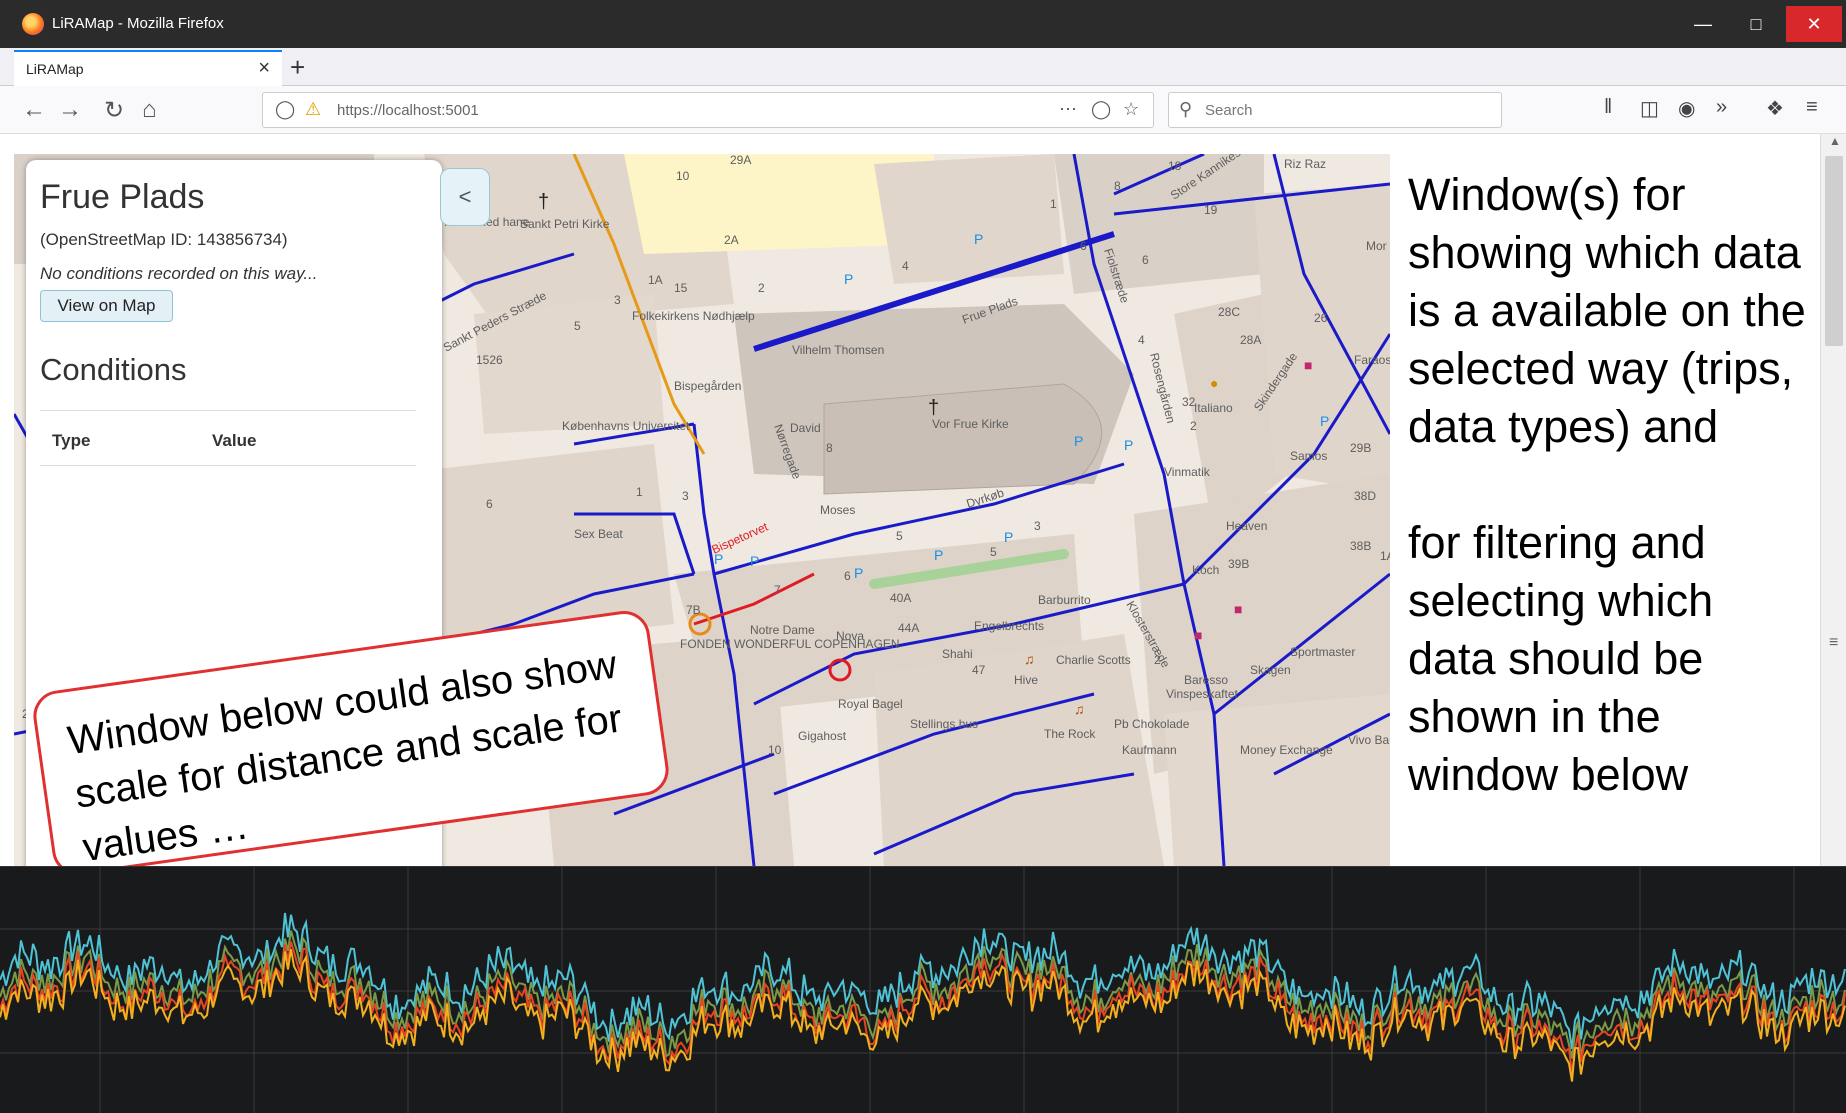  I want to click on map-label-david: David, so click(805, 428).